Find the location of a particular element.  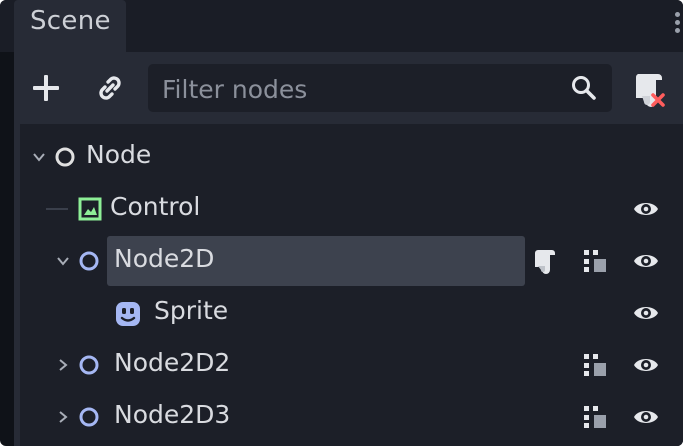

tree-item-node2d: Node2D is located at coordinates (345, 261).